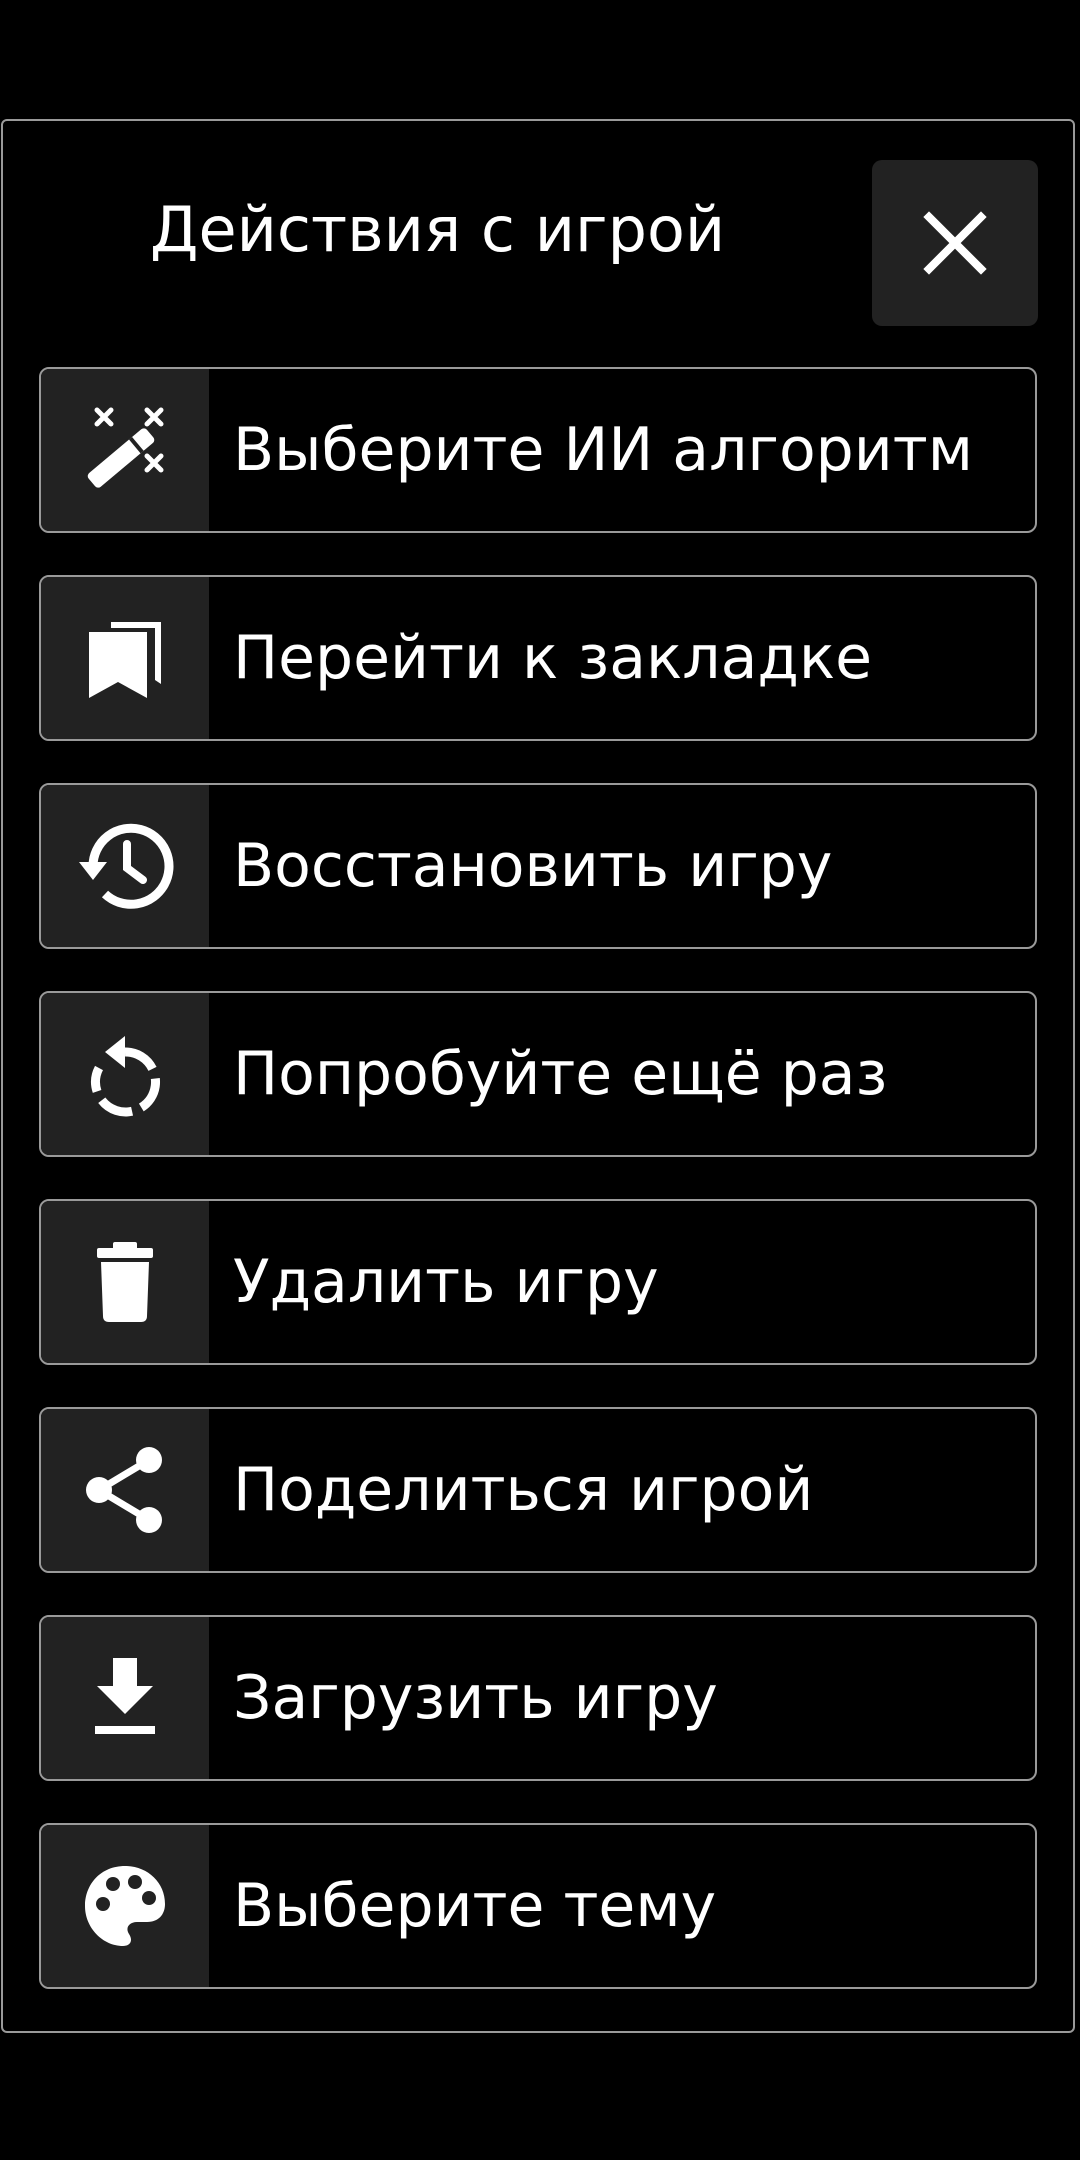 The image size is (1080, 2160). Describe the element at coordinates (475, 1906) in the screenshot. I see `menu-item-label: Выберите тему` at that location.